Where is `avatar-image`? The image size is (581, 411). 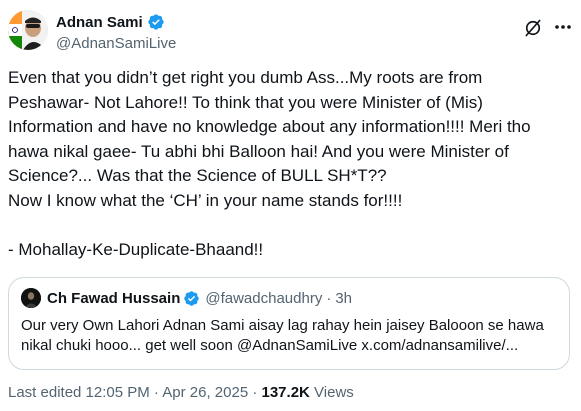 avatar-image is located at coordinates (28, 30).